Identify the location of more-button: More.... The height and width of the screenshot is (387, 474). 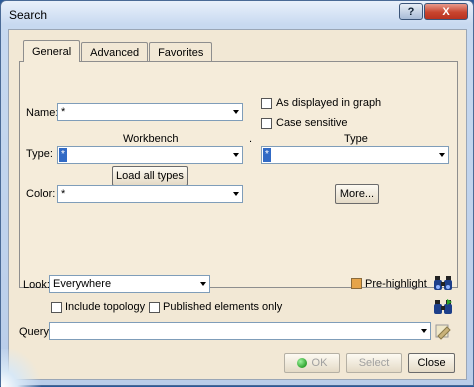
(357, 194).